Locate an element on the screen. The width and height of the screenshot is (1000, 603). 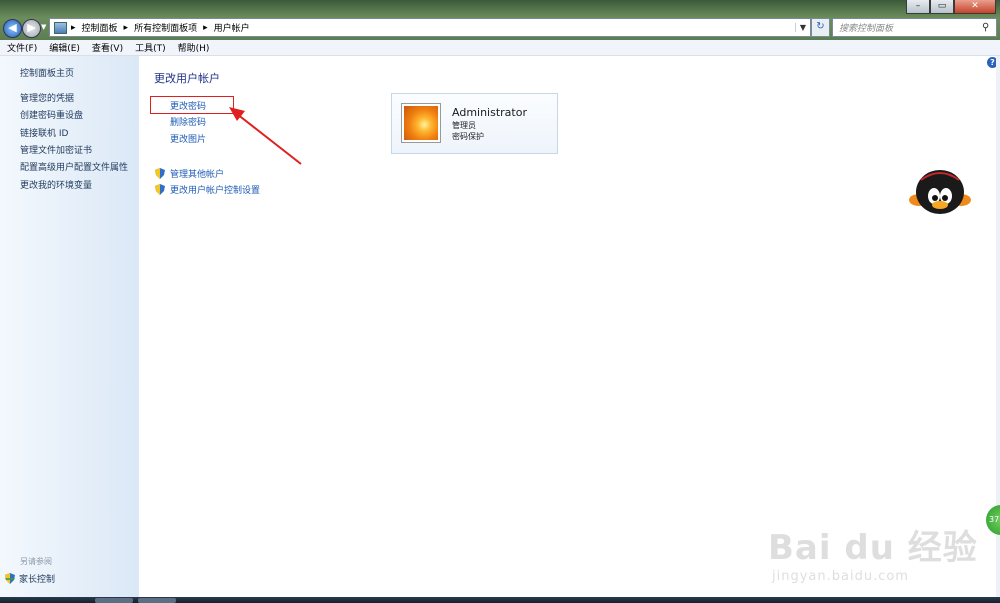
back-button: ◀ is located at coordinates (12, 28).